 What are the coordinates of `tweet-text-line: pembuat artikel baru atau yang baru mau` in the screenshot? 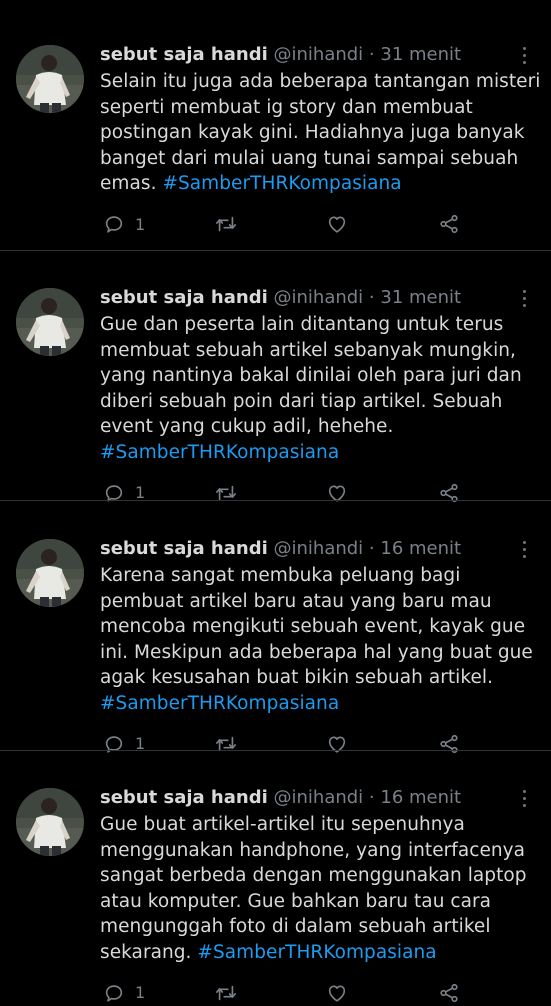 It's located at (296, 601).